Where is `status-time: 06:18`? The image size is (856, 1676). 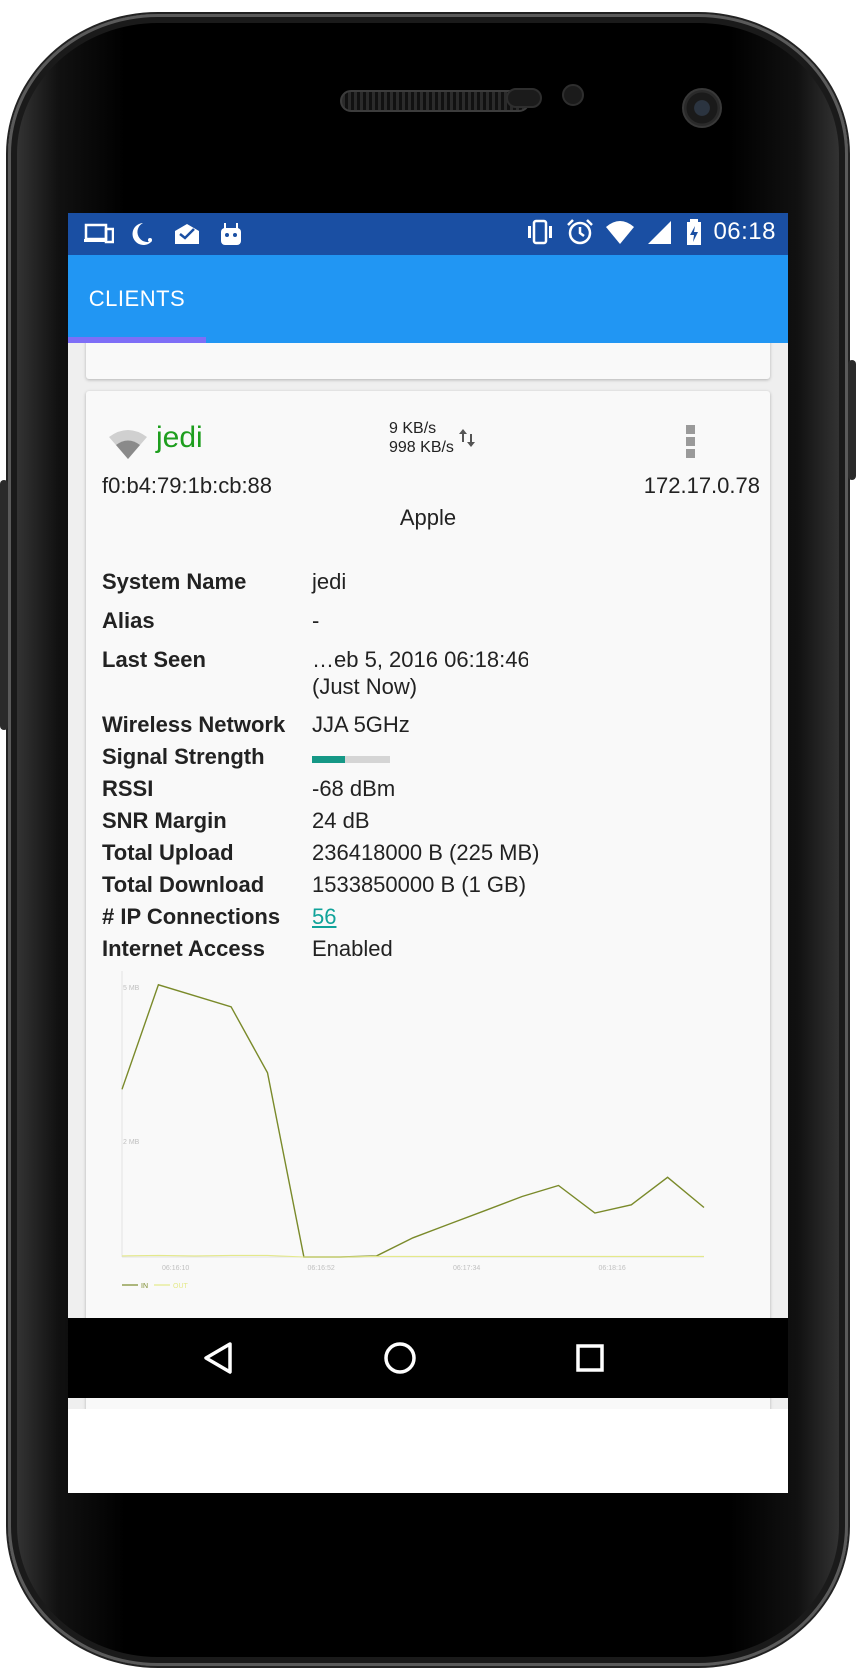
status-time: 06:18 is located at coordinates (744, 231).